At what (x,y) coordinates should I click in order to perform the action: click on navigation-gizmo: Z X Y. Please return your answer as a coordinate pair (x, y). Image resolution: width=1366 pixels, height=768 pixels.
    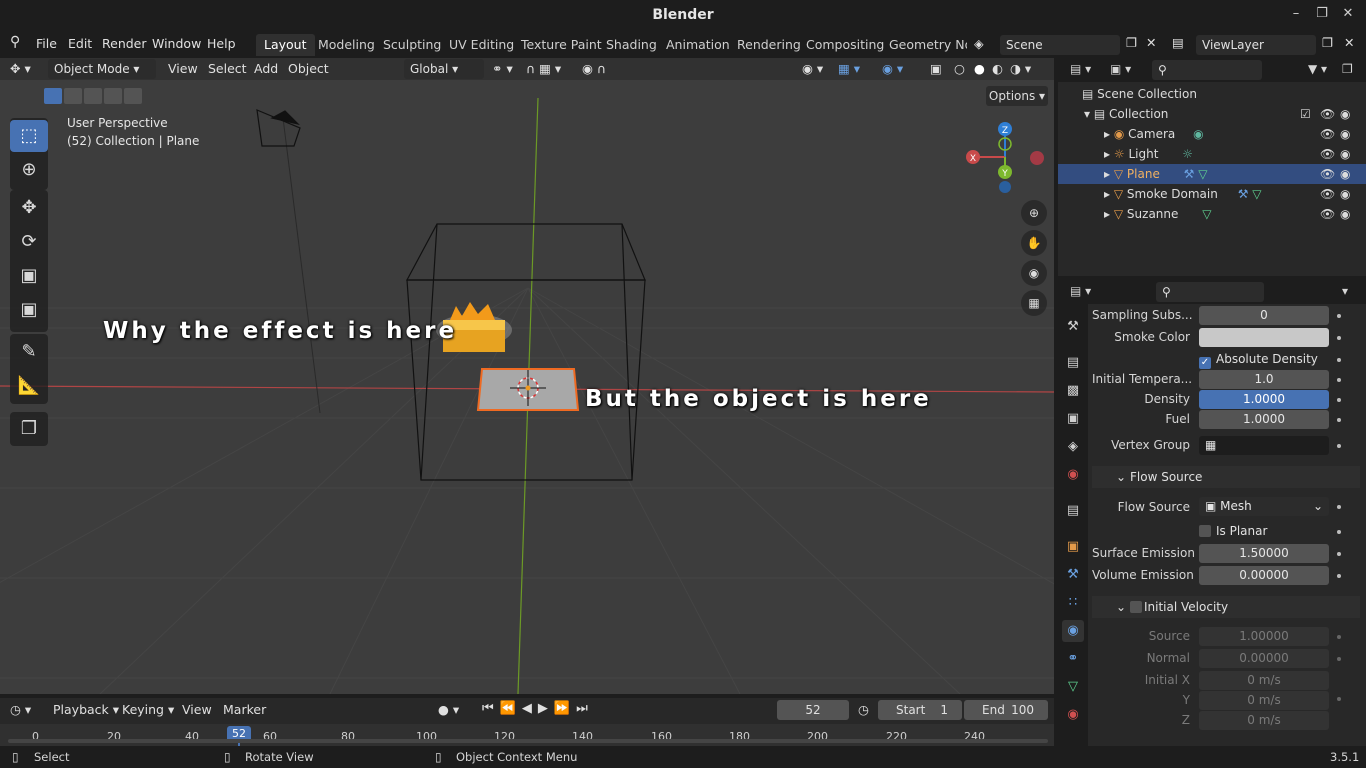
    Looking at the image, I should click on (1005, 162).